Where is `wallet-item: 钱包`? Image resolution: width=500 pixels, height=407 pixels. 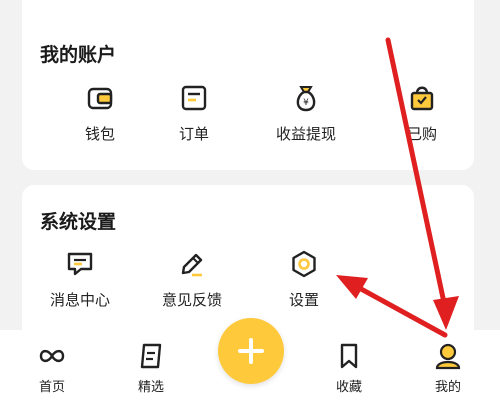
wallet-item: 钱包 is located at coordinates (100, 113).